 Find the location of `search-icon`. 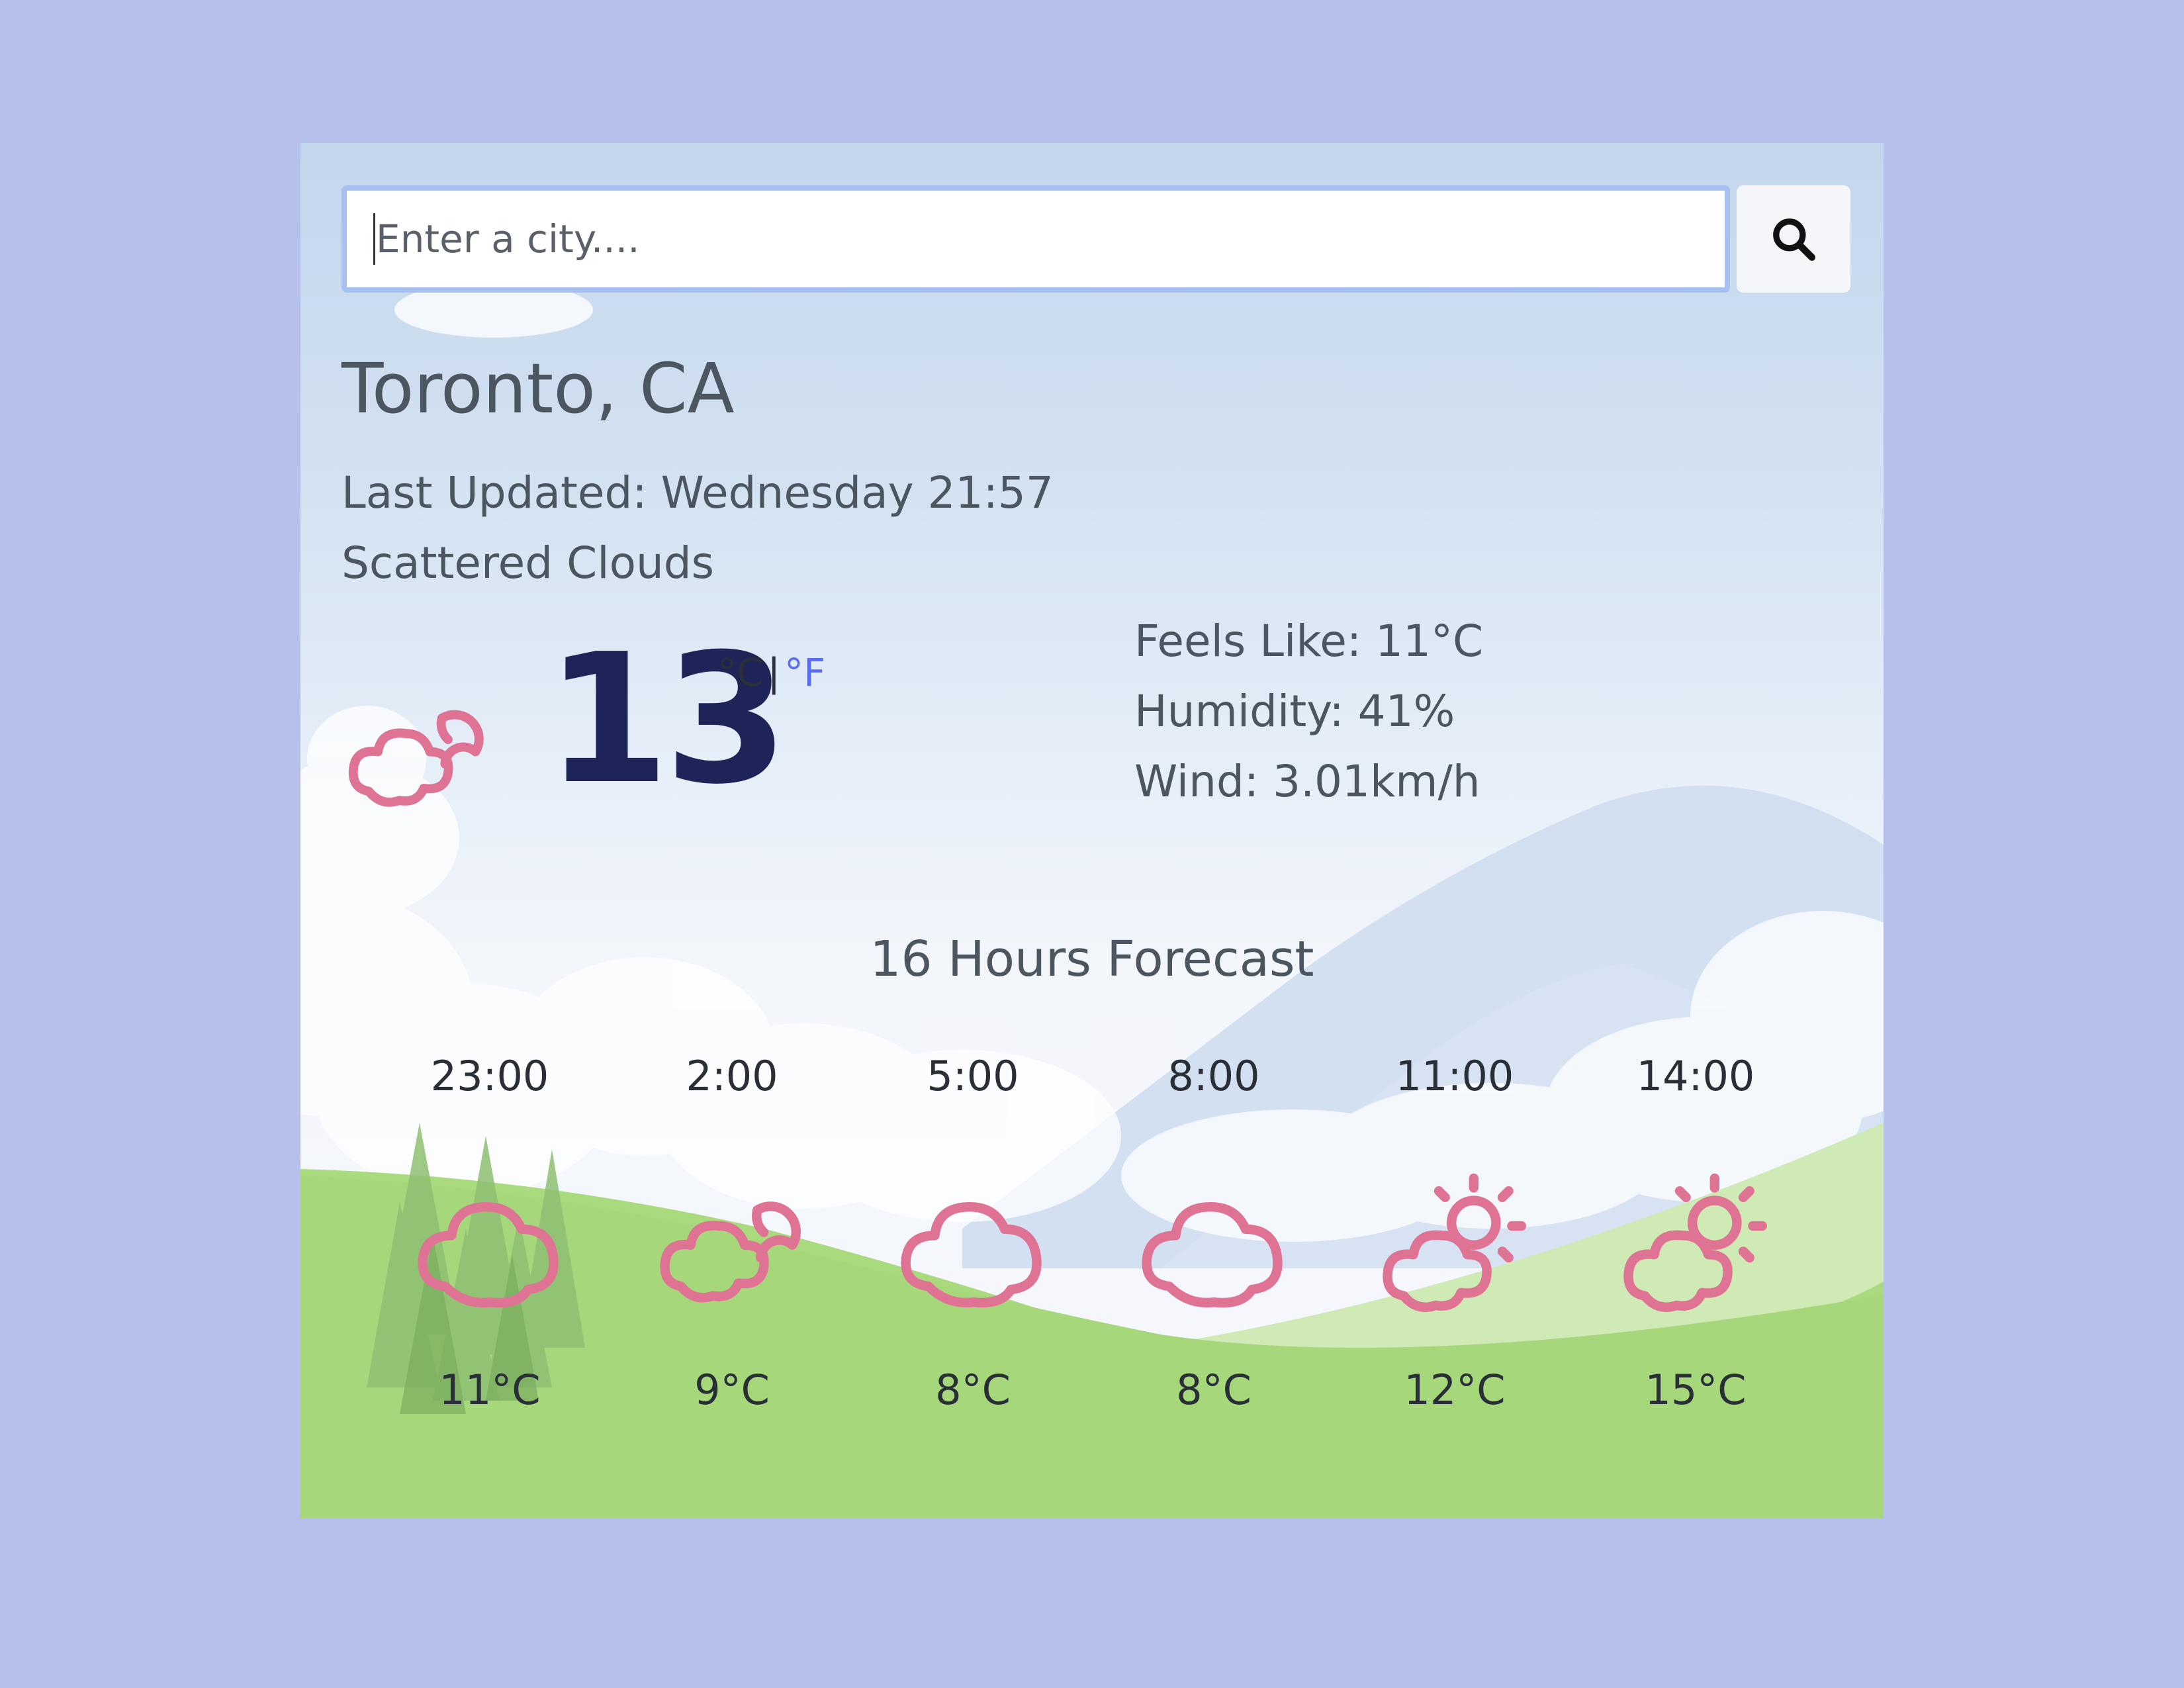

search-icon is located at coordinates (1794, 239).